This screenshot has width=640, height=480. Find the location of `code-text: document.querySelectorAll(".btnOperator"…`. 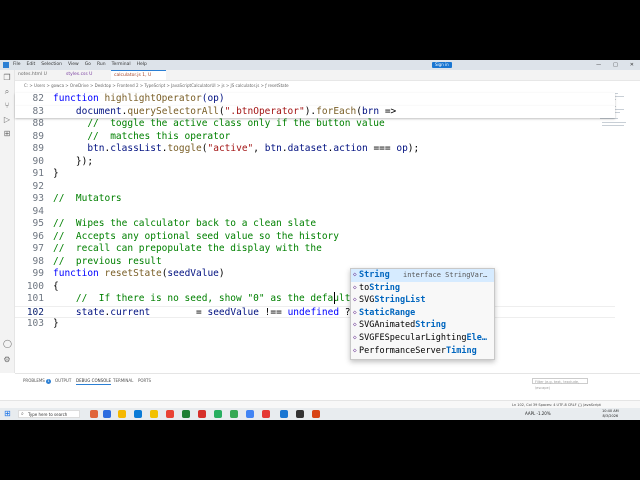

code-text: document.querySelectorAll(".btnOperator"… is located at coordinates (224, 112).